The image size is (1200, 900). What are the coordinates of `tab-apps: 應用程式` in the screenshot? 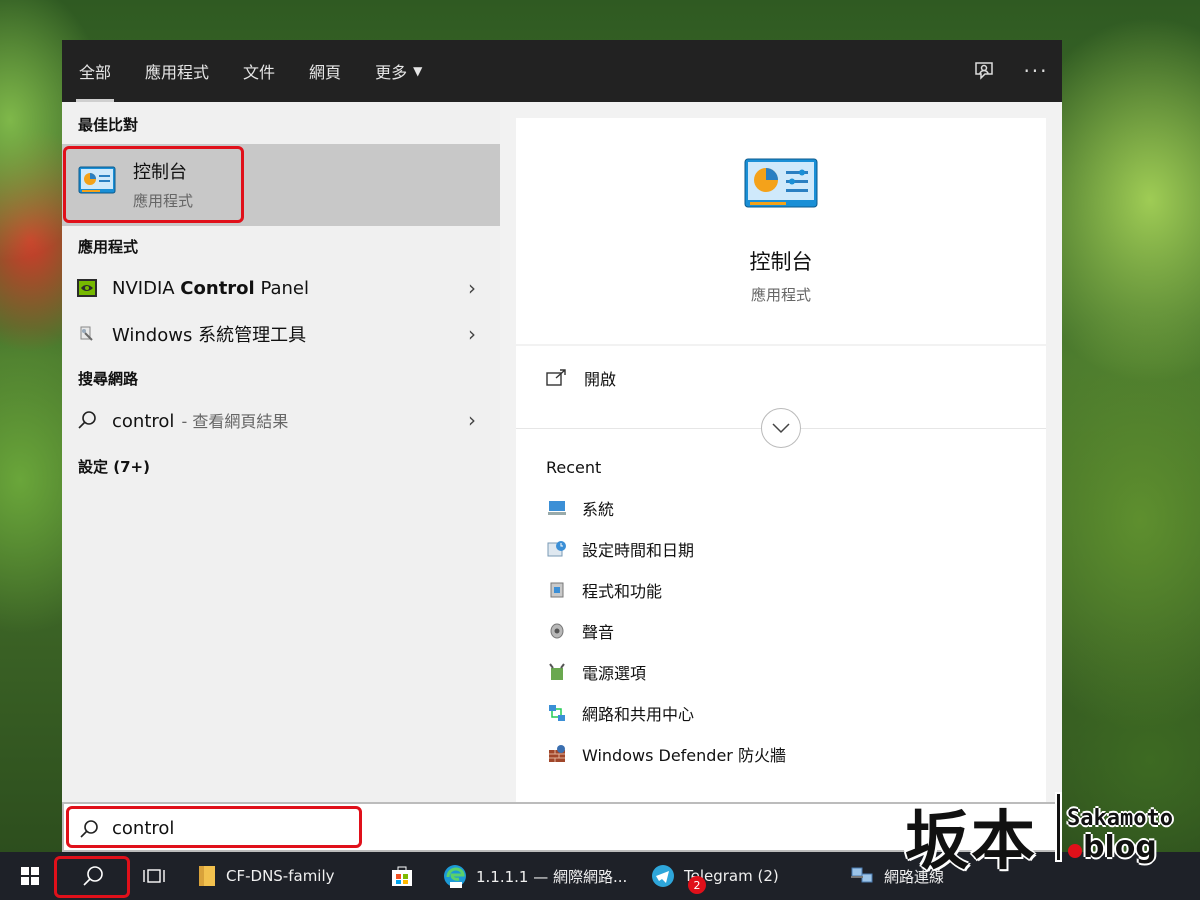 It's located at (177, 71).